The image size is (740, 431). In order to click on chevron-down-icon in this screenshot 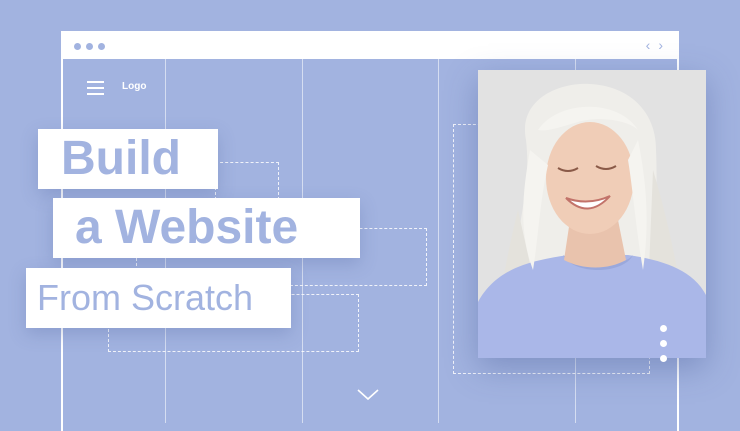, I will do `click(368, 397)`.